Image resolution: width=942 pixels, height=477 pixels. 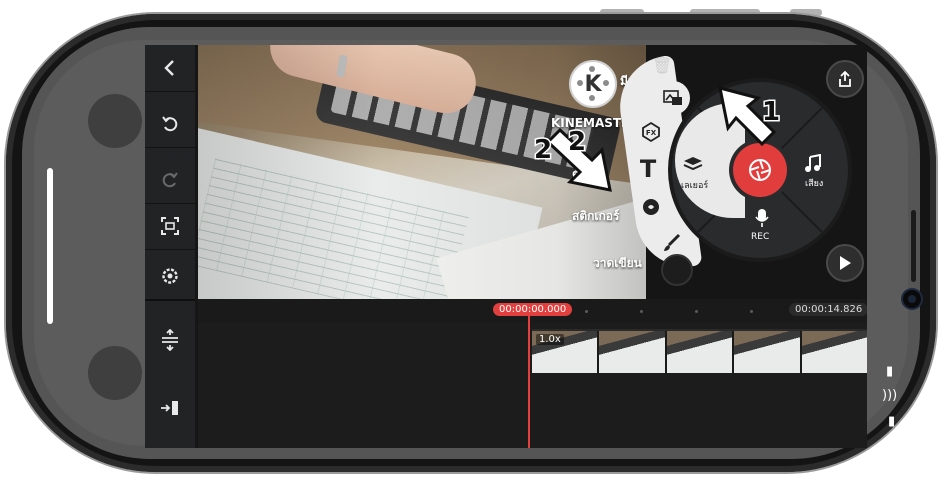 What do you see at coordinates (750, 116) in the screenshot?
I see `annotation-arrow-1: 1` at bounding box center [750, 116].